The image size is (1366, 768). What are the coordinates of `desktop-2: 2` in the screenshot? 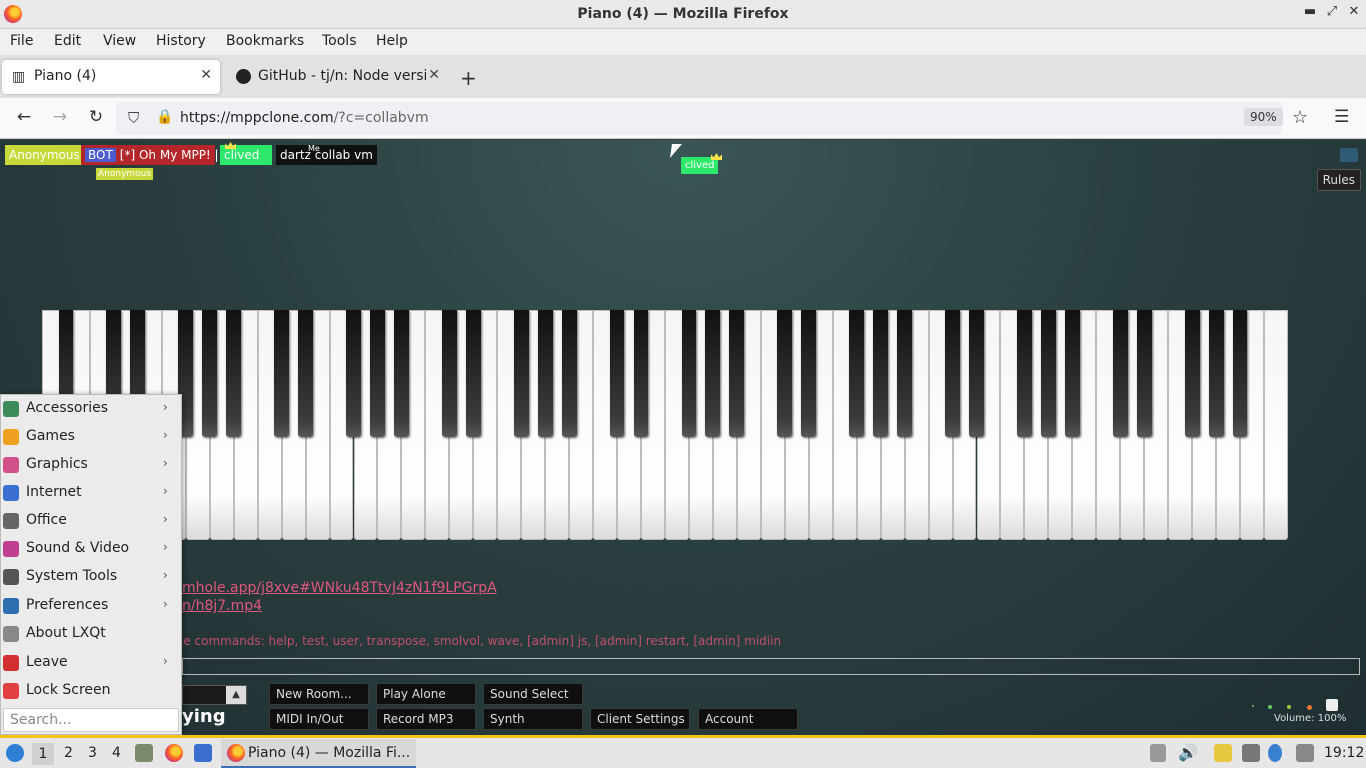 It's located at (68, 753).